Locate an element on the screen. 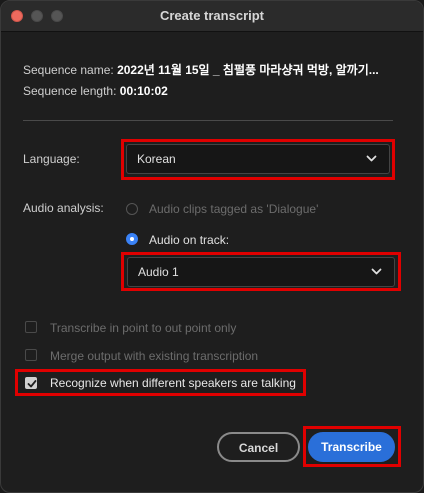 The height and width of the screenshot is (493, 424). recognize-speakers-checkbox is located at coordinates (31, 383).